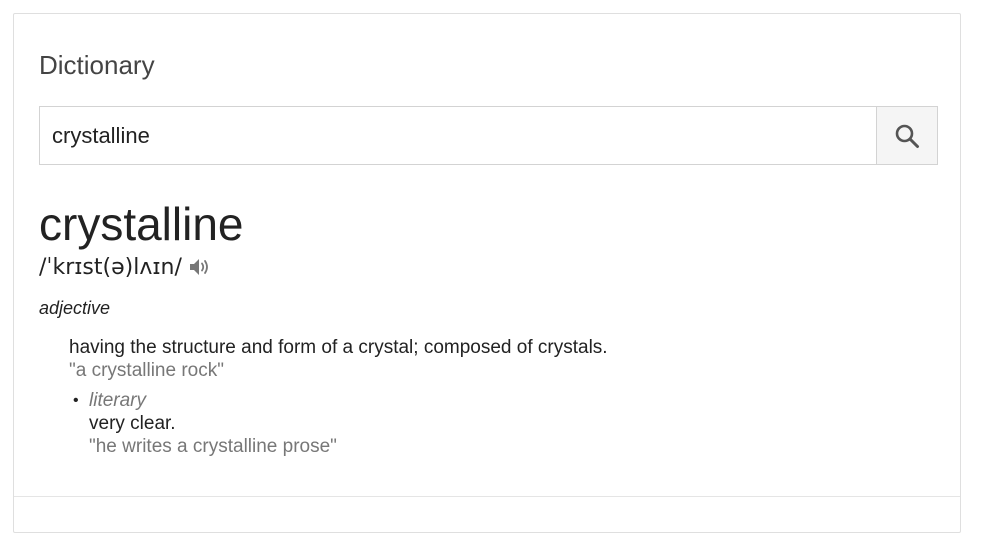  Describe the element at coordinates (97, 65) in the screenshot. I see `card-title: Dictionary` at that location.